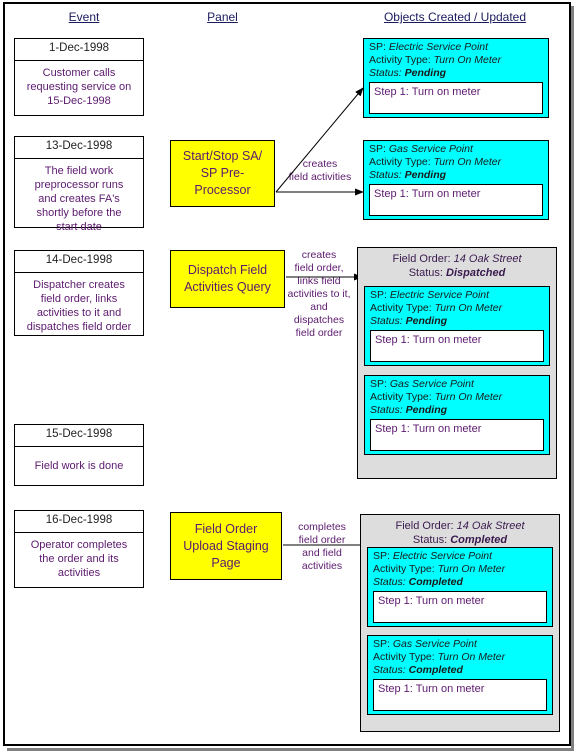  What do you see at coordinates (84, 17) in the screenshot?
I see `column-header-event: Event` at bounding box center [84, 17].